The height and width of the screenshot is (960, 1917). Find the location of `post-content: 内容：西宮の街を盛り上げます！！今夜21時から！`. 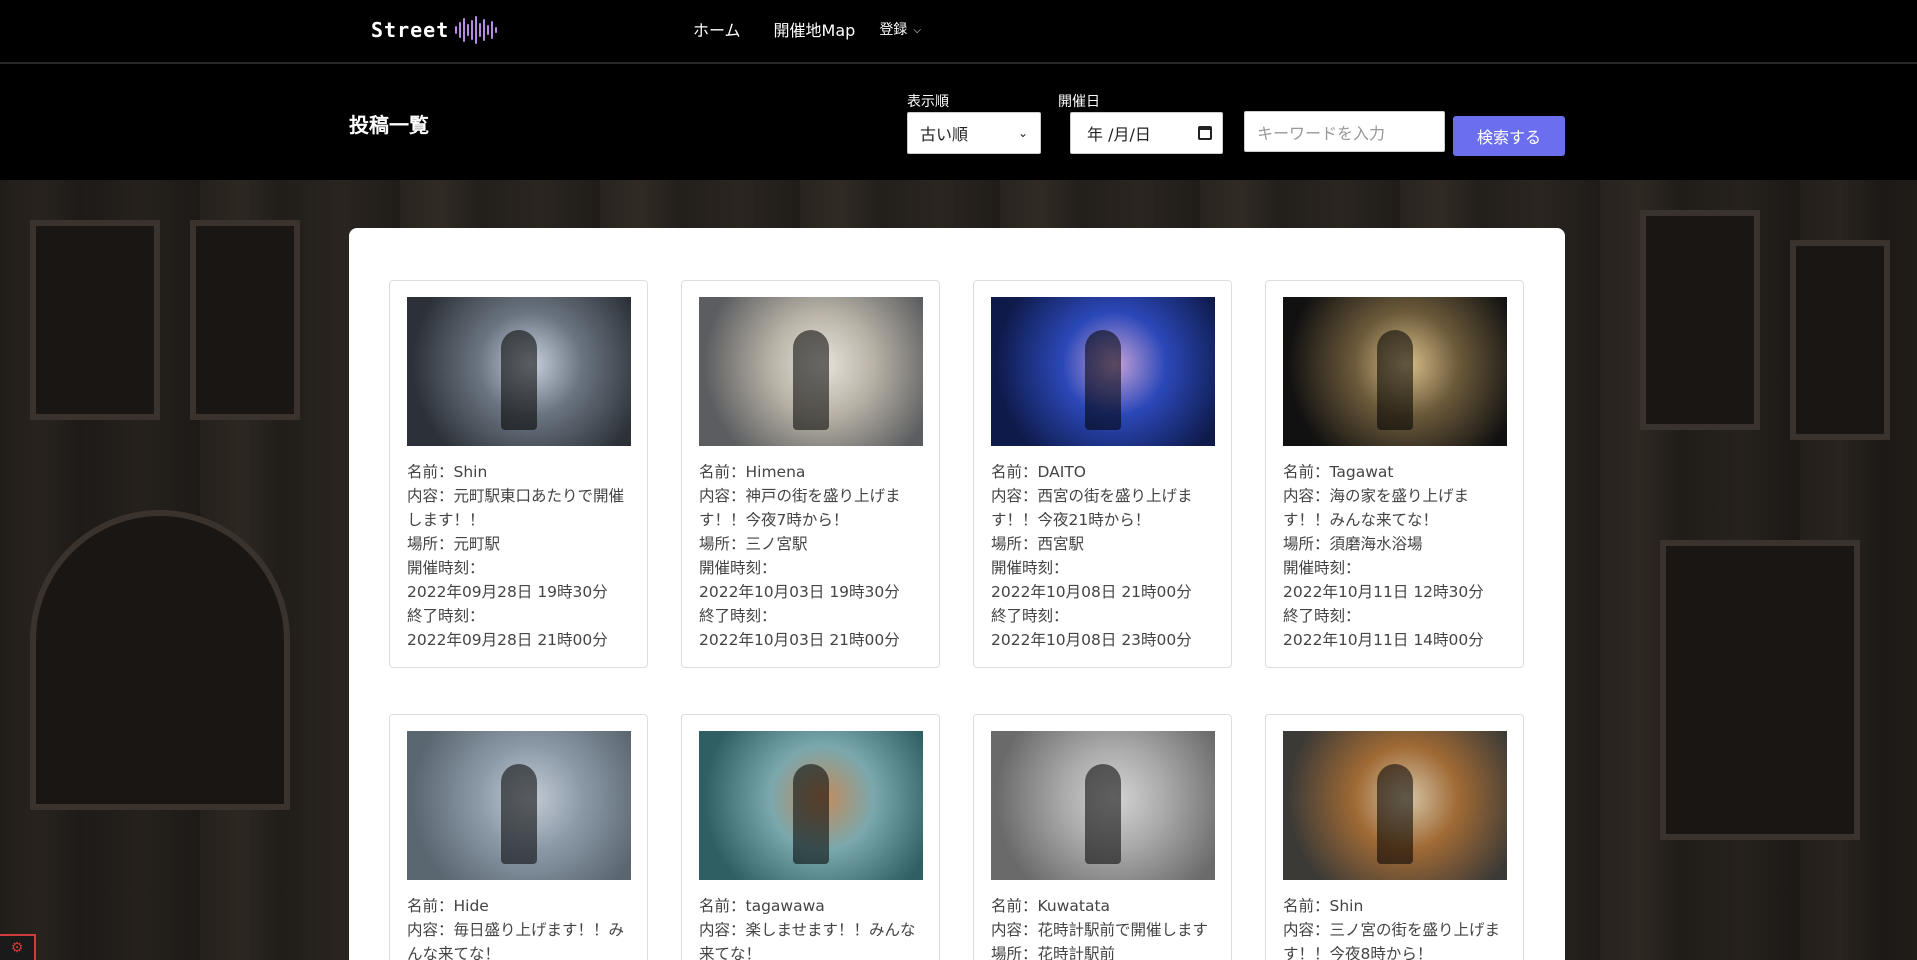

post-content: 内容：西宮の街を盛り上げます！！今夜21時から！ is located at coordinates (1092, 508).